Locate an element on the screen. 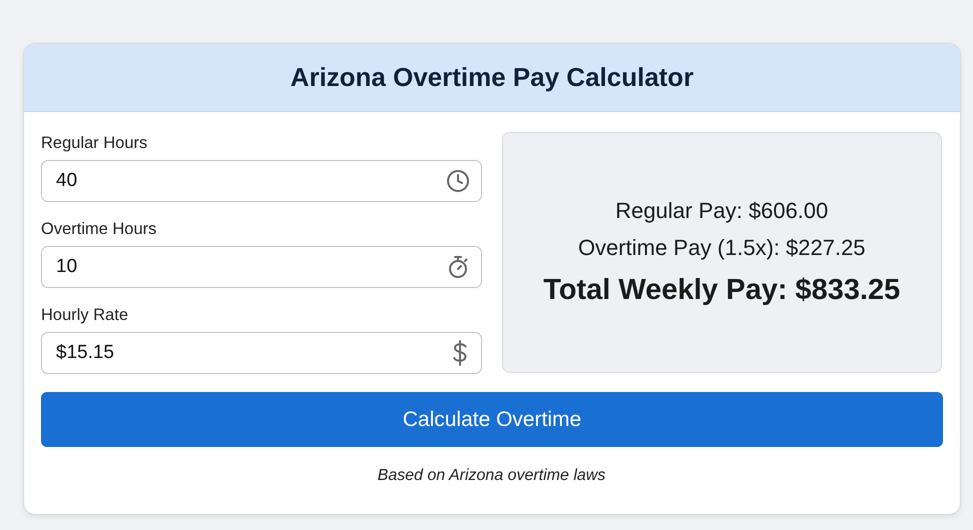 The width and height of the screenshot is (973, 530). clock-icon is located at coordinates (458, 181).